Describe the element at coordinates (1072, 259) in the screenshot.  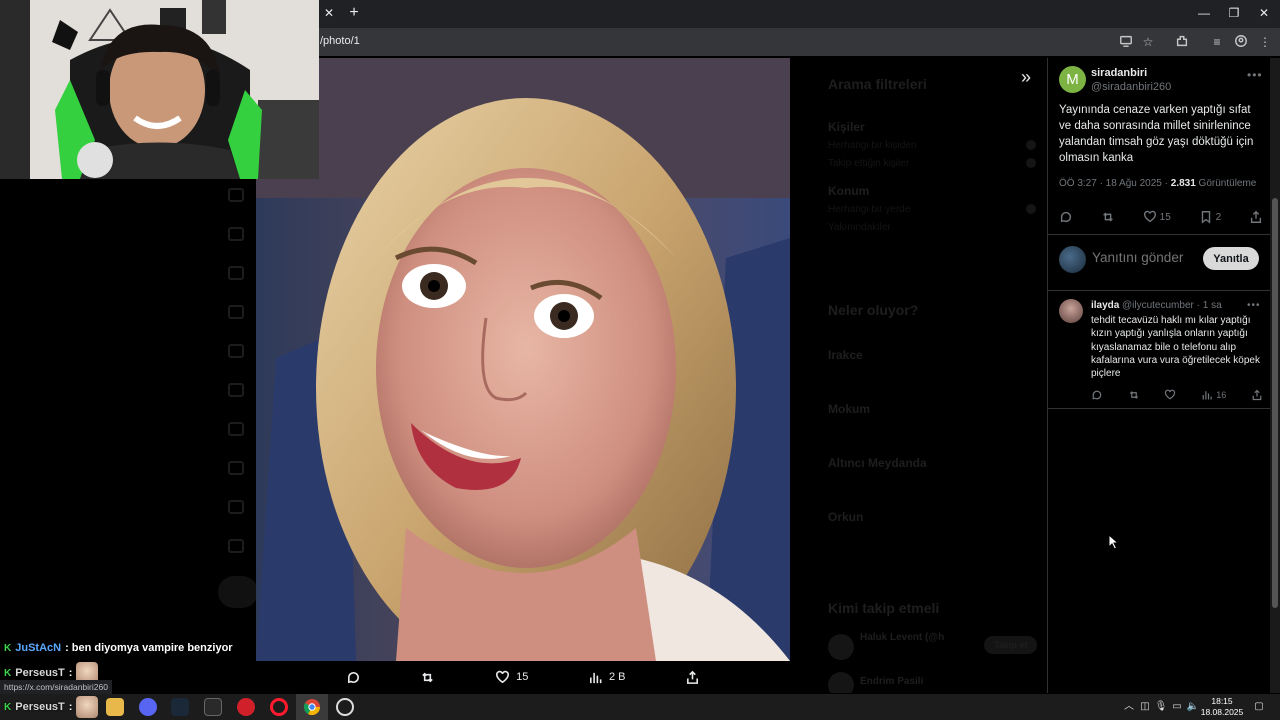
I see `current-user-avatar` at that location.